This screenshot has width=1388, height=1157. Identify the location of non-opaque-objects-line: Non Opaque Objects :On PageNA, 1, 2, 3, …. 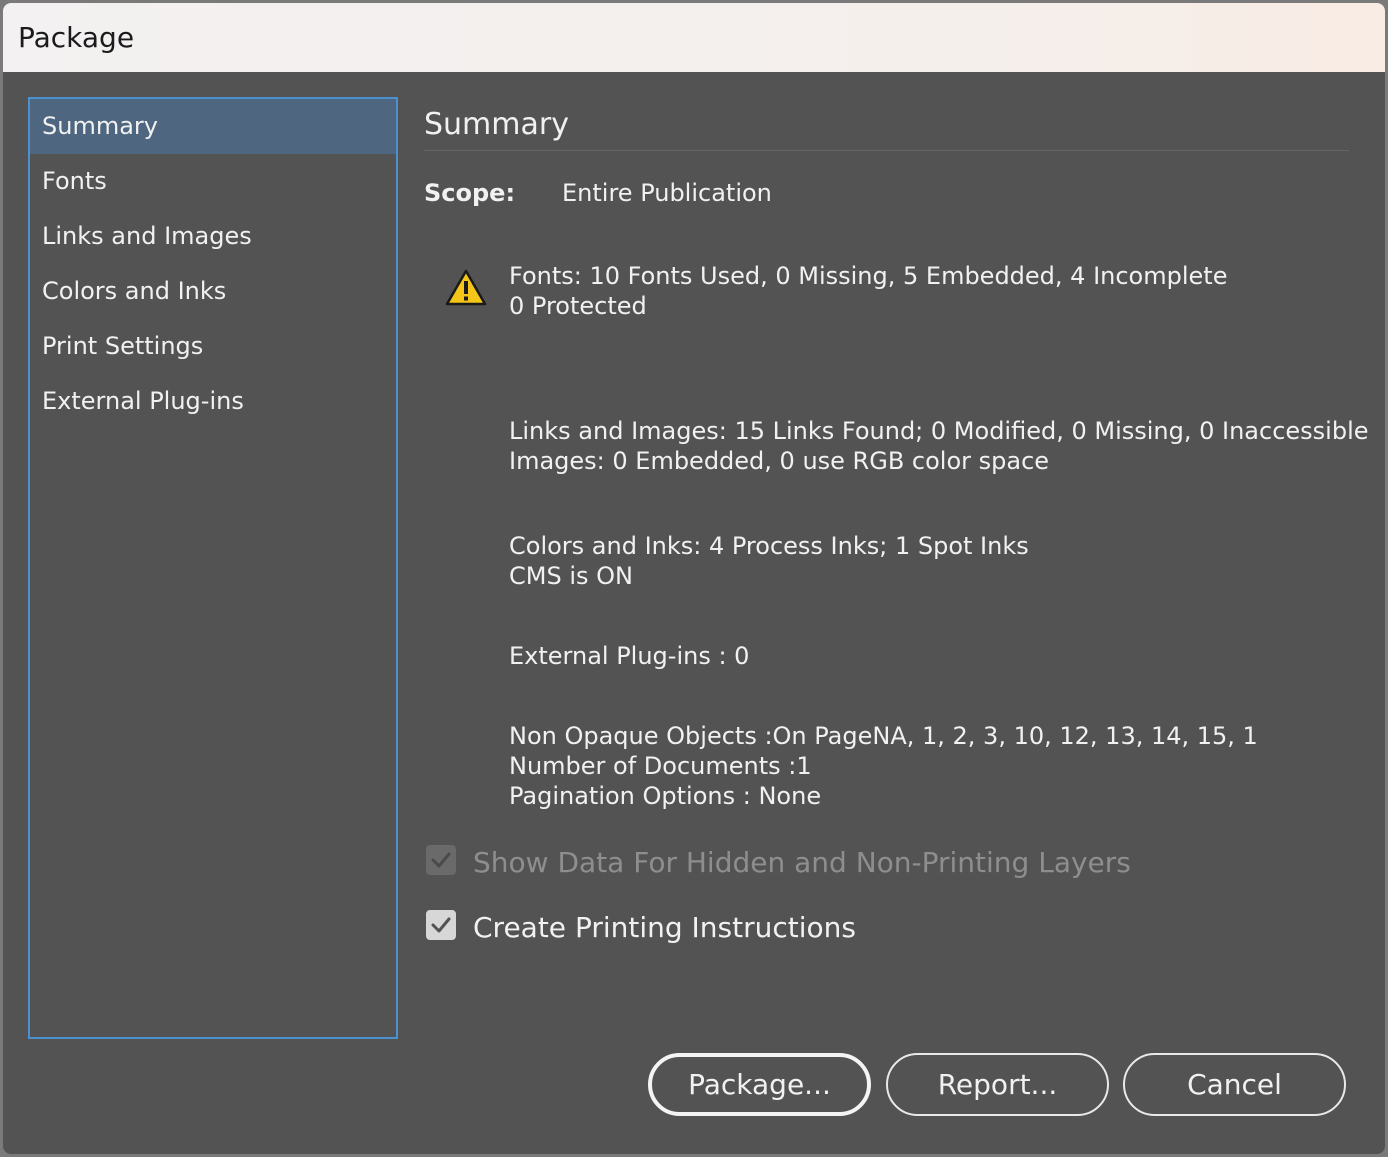
(884, 736).